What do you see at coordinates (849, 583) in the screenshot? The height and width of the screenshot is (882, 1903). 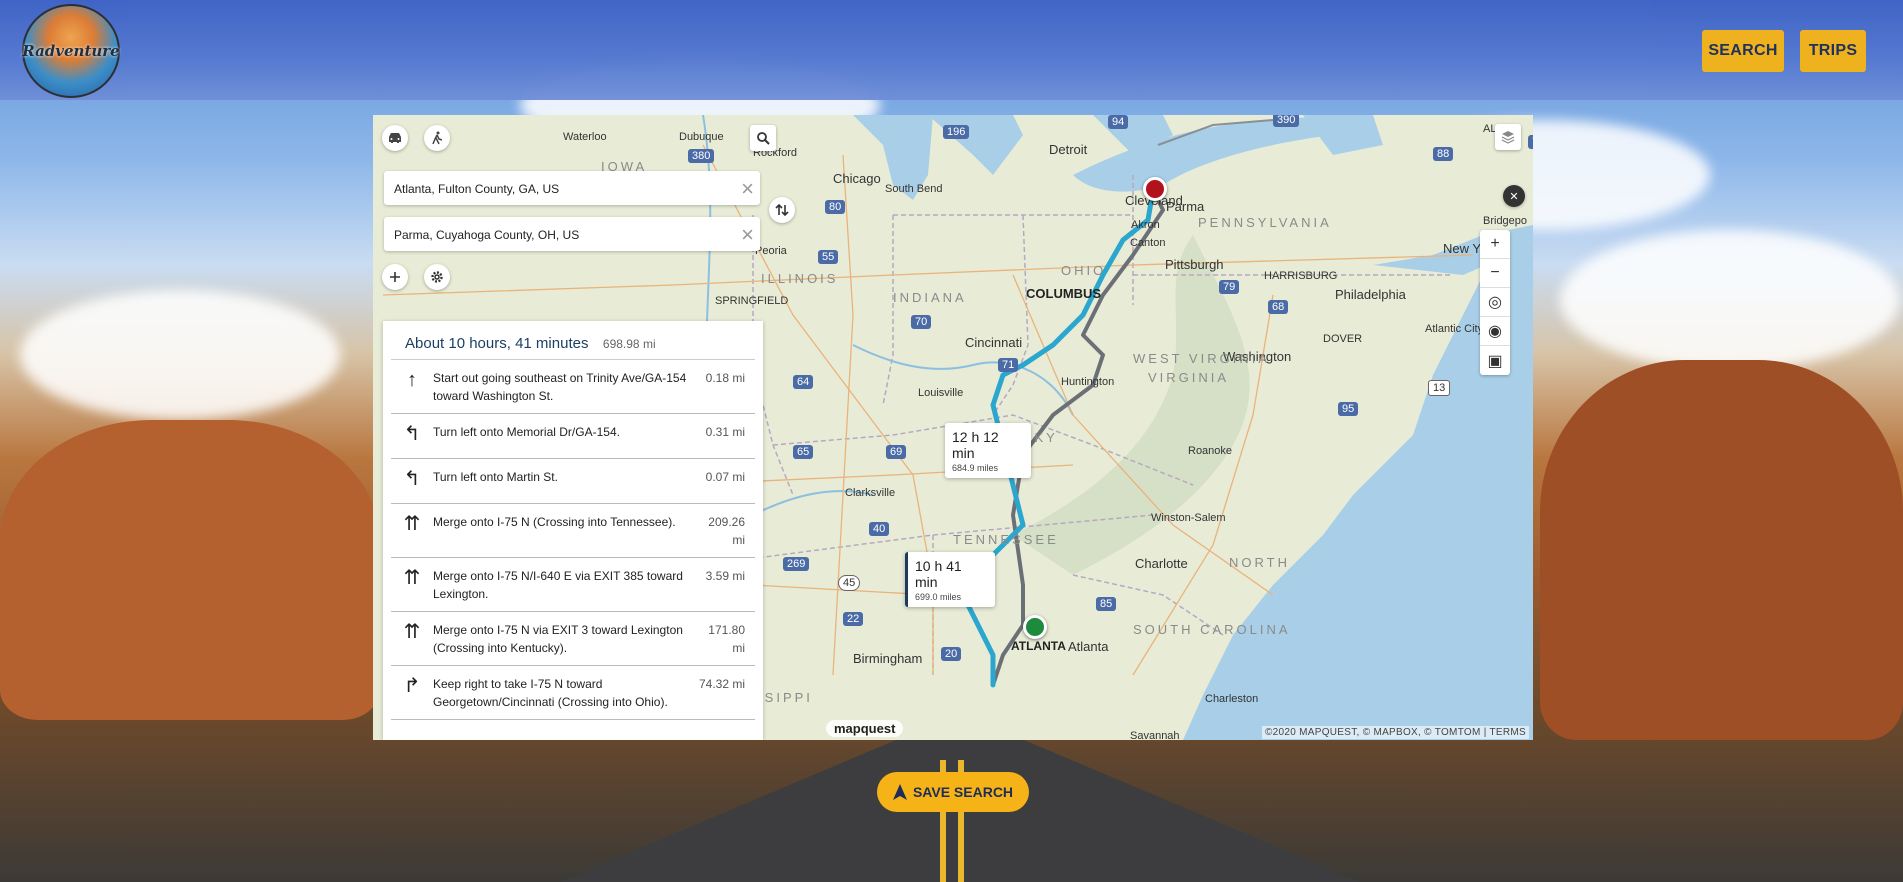 I see `highway-shield: 45` at bounding box center [849, 583].